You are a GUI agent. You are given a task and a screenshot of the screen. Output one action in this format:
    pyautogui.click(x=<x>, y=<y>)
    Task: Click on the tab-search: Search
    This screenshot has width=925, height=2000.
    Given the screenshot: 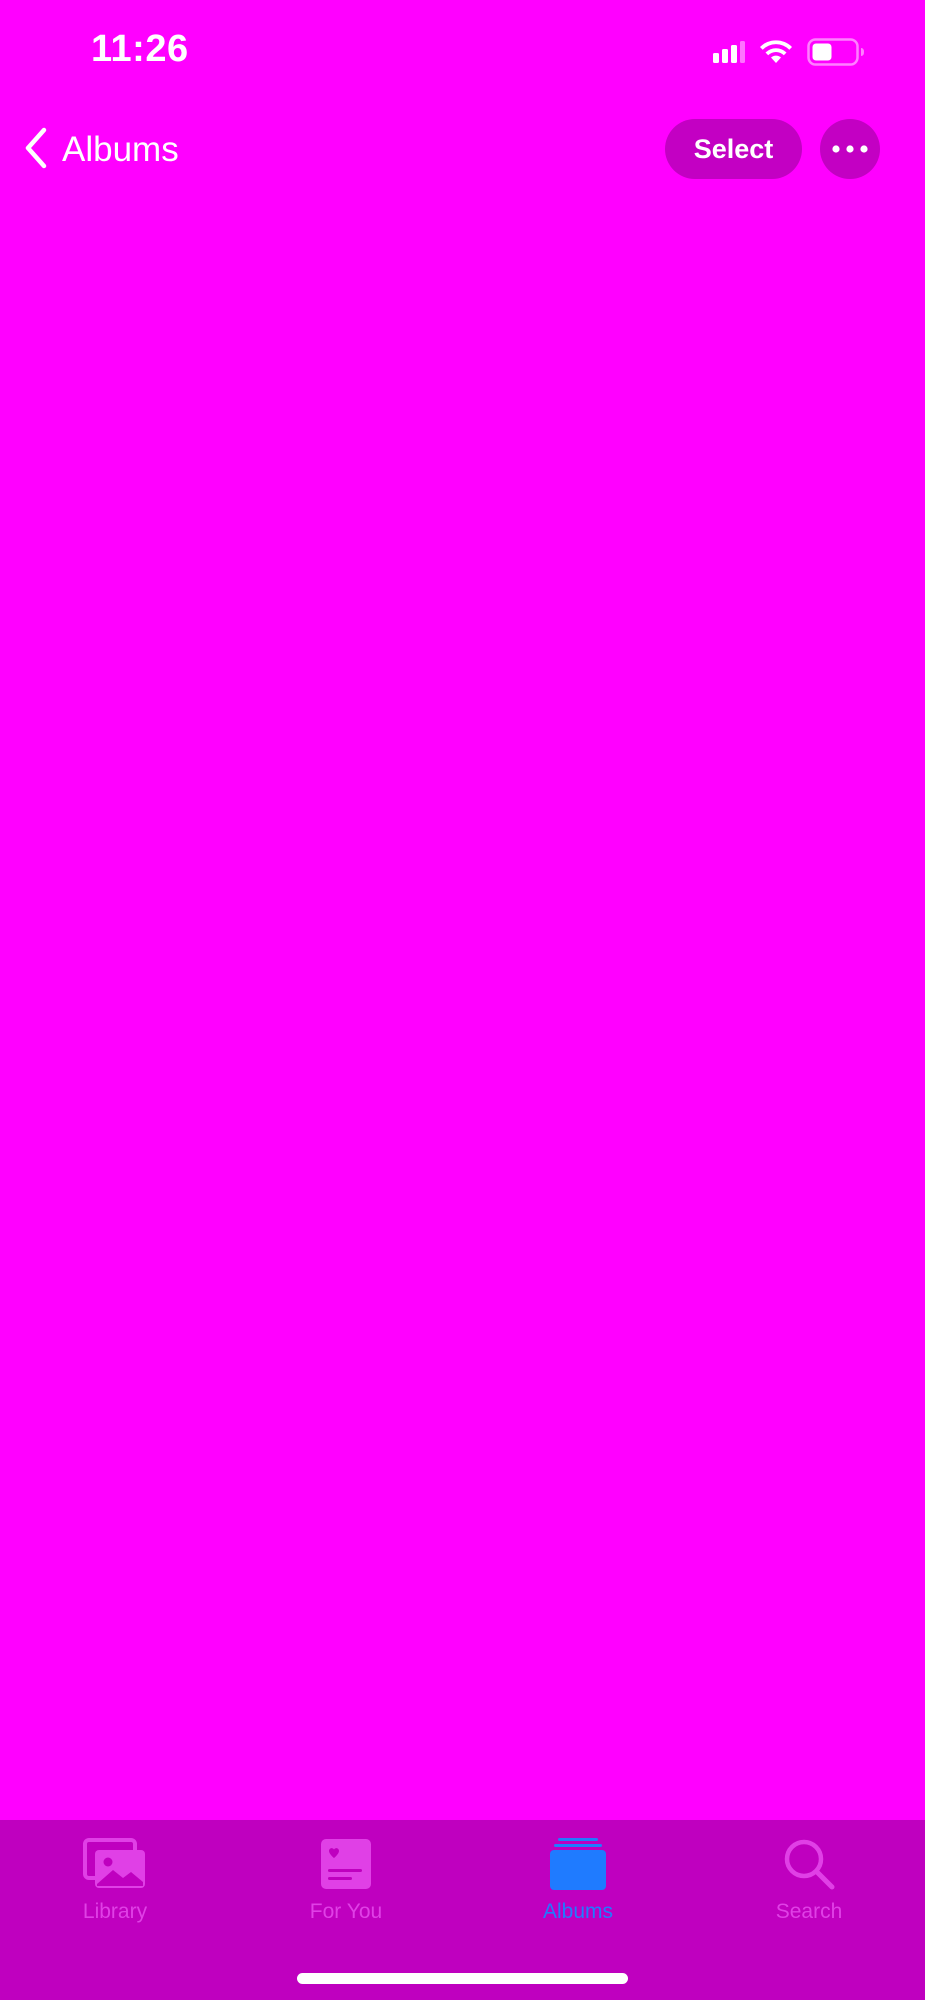 What is the action you would take?
    pyautogui.click(x=809, y=1889)
    